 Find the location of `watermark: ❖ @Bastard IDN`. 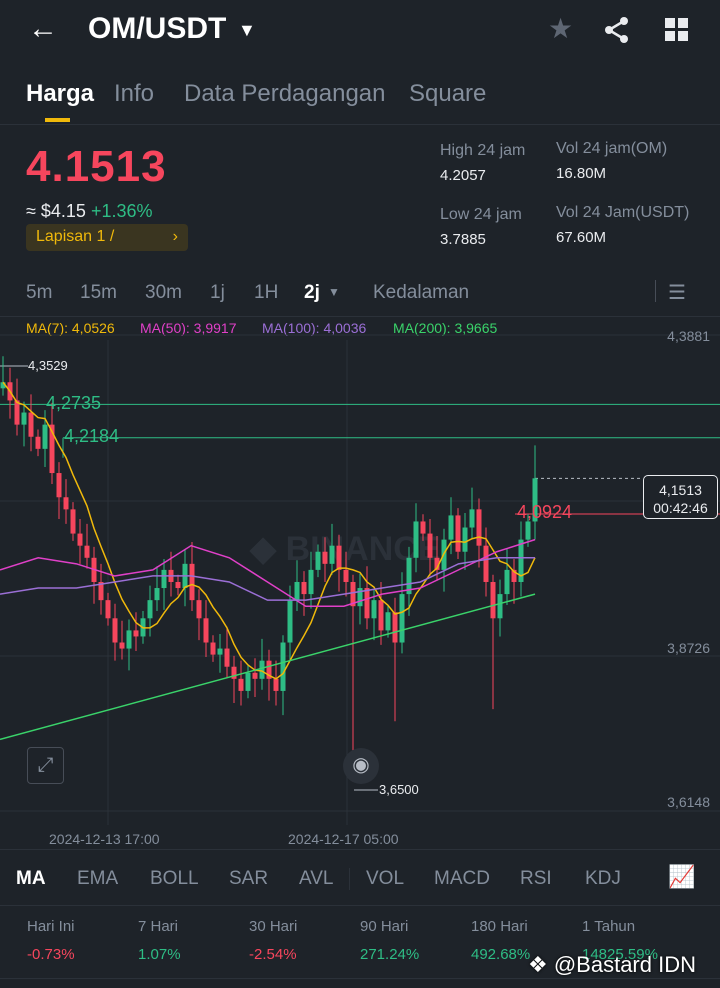

watermark: ❖ @Bastard IDN is located at coordinates (612, 964).